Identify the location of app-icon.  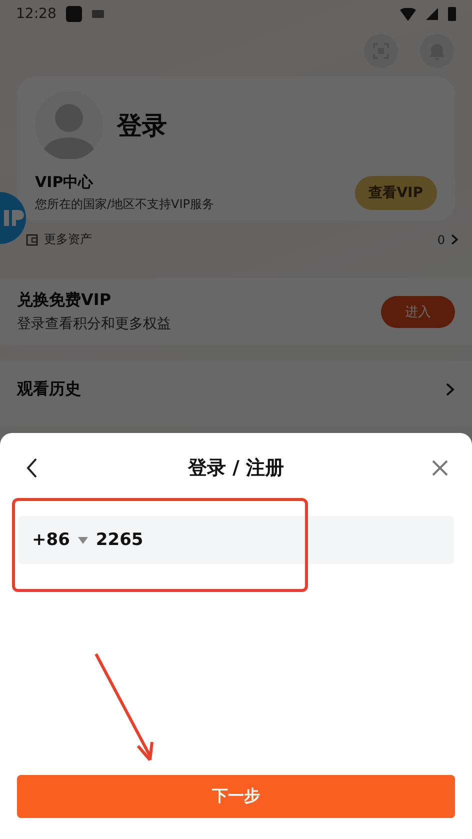
(74, 14).